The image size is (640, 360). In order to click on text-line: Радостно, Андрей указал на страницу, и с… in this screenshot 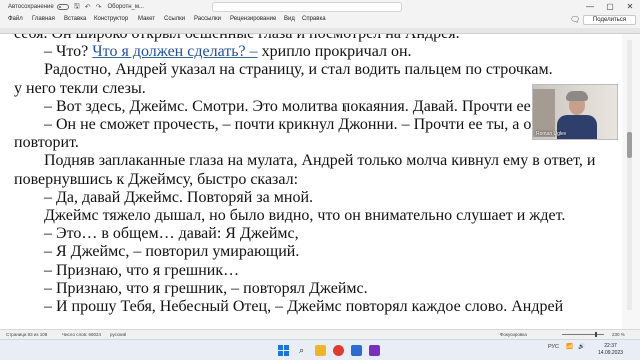, I will do `click(298, 70)`.